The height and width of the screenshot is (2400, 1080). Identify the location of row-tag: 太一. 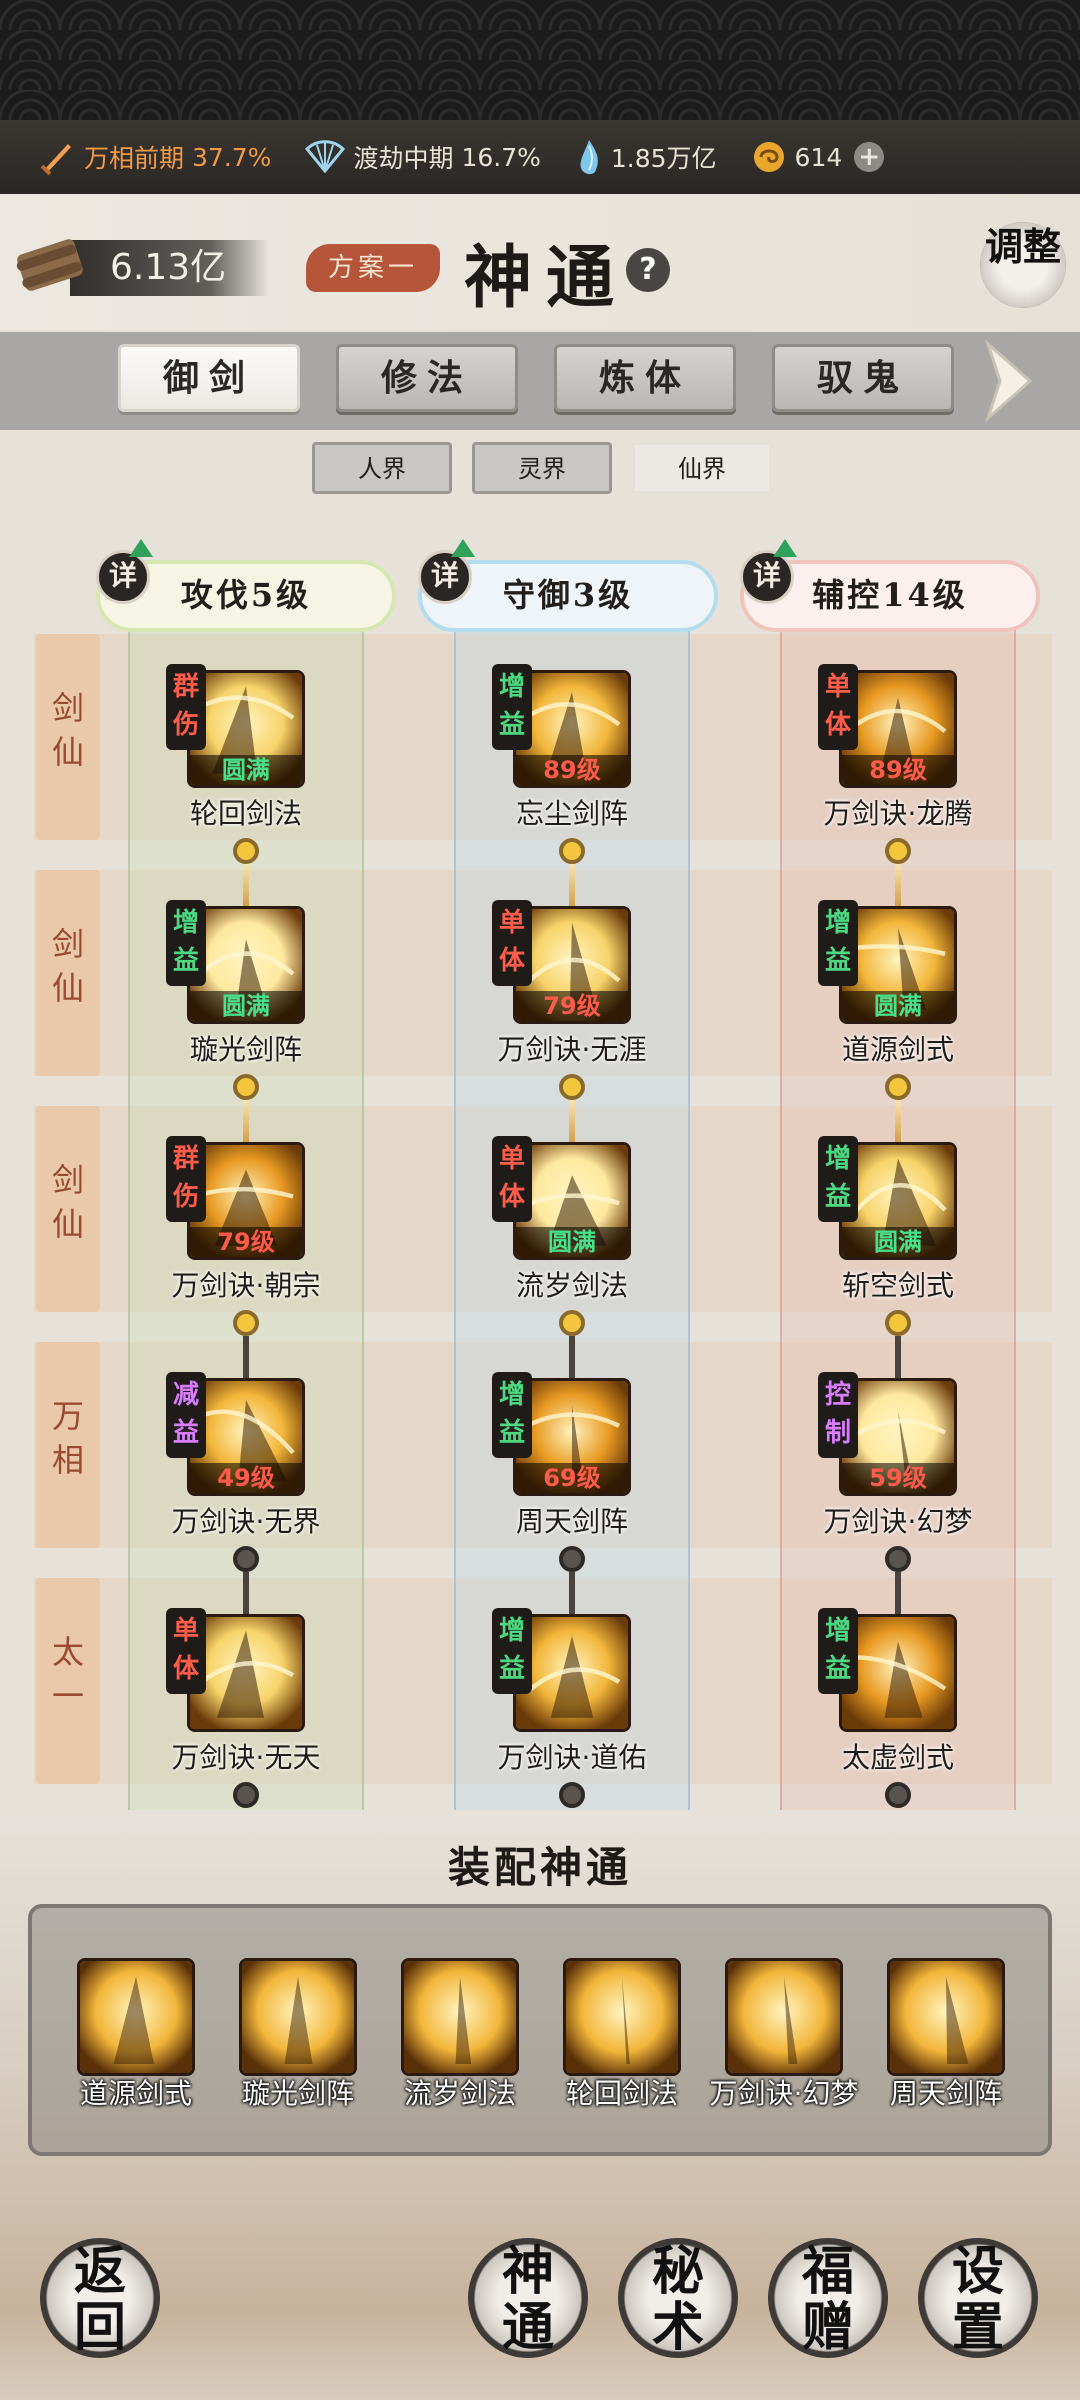
(68, 1681).